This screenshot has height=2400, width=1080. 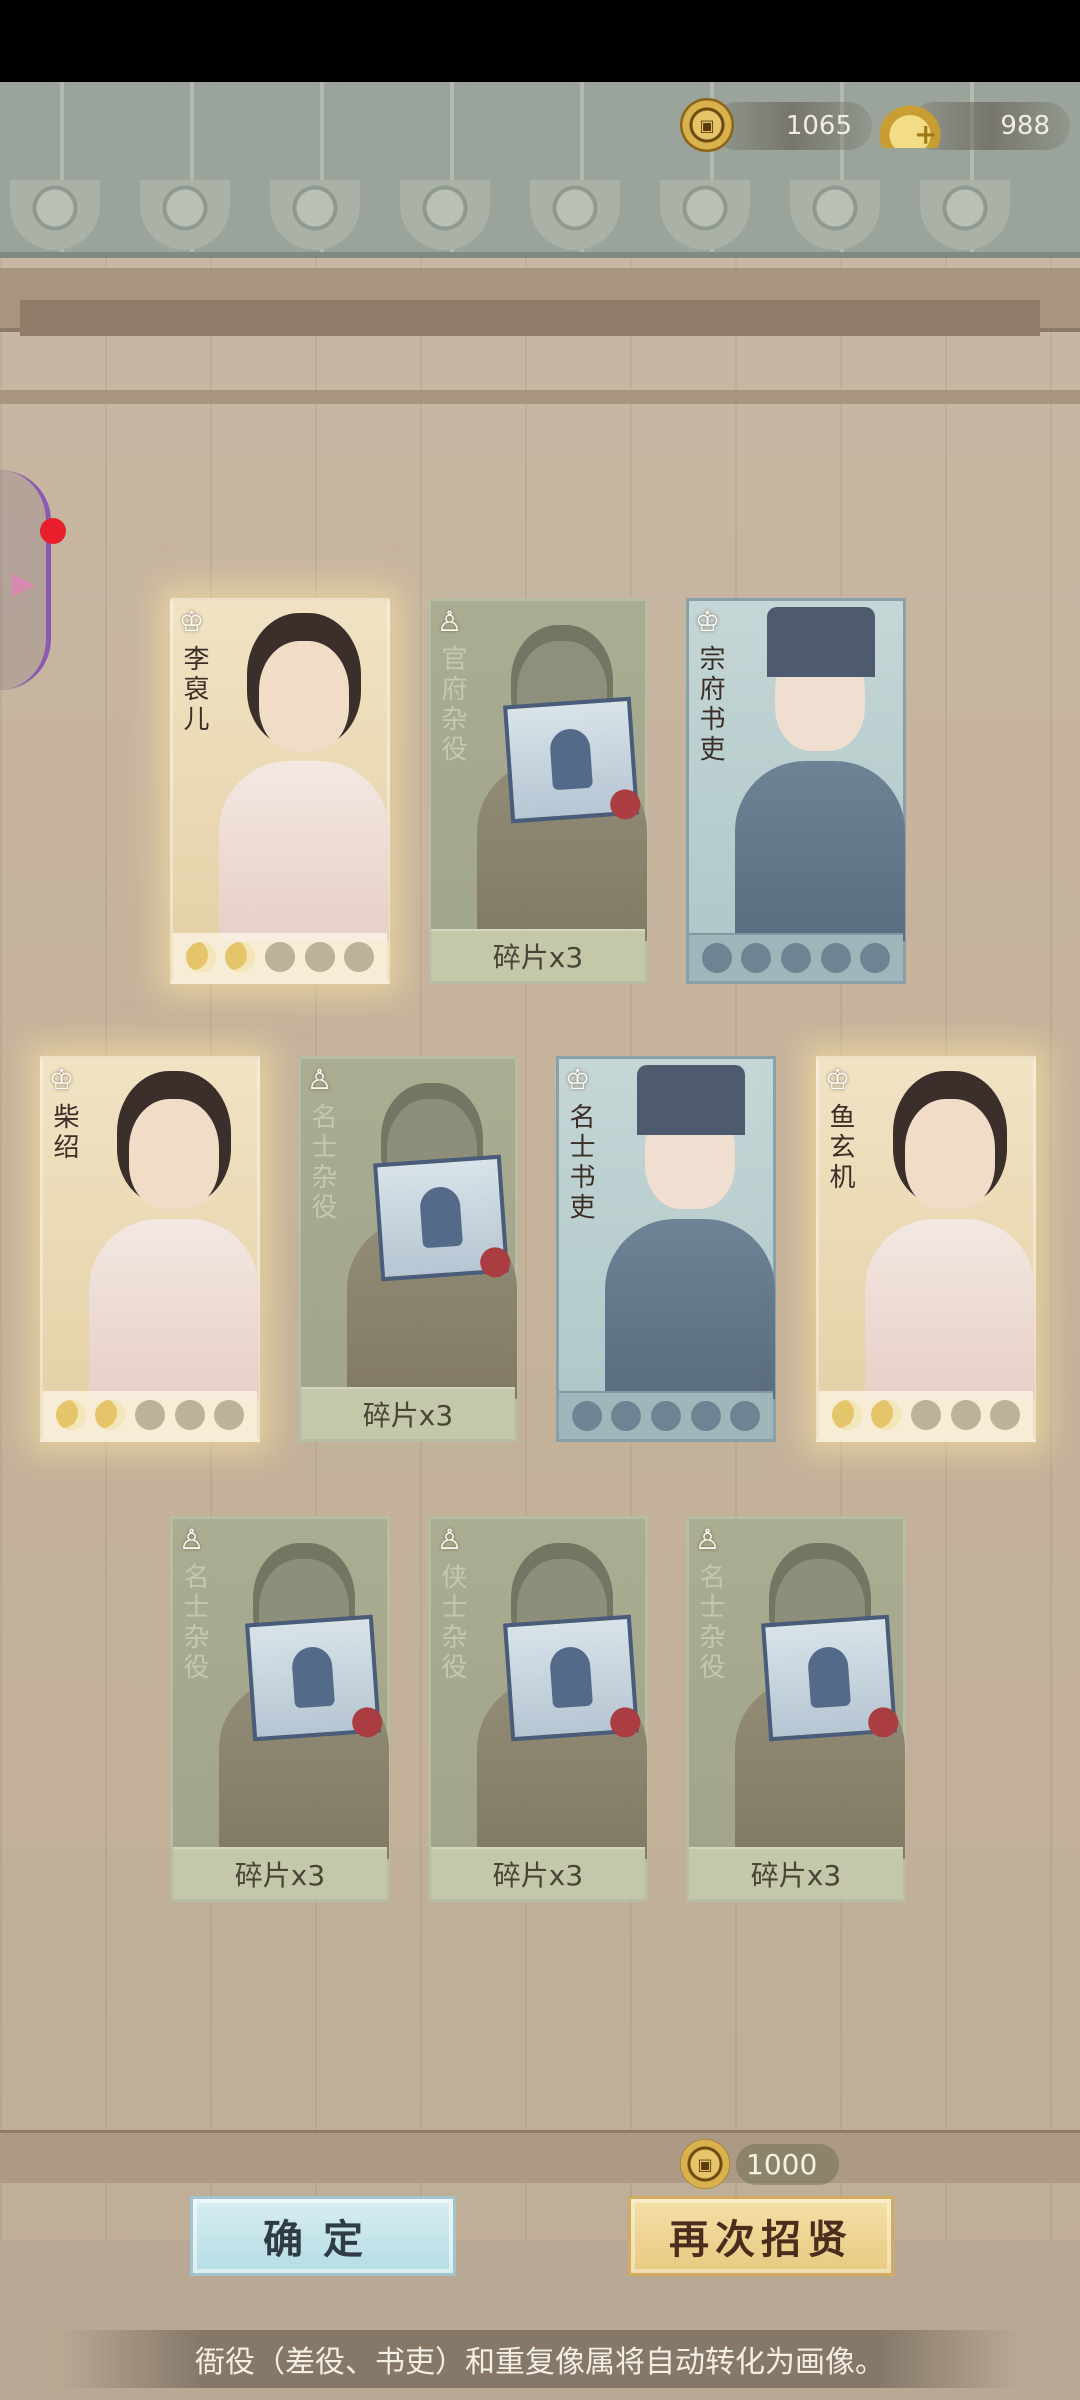 I want to click on hero-card: ♔ 鱼玄机, so click(x=926, y=1249).